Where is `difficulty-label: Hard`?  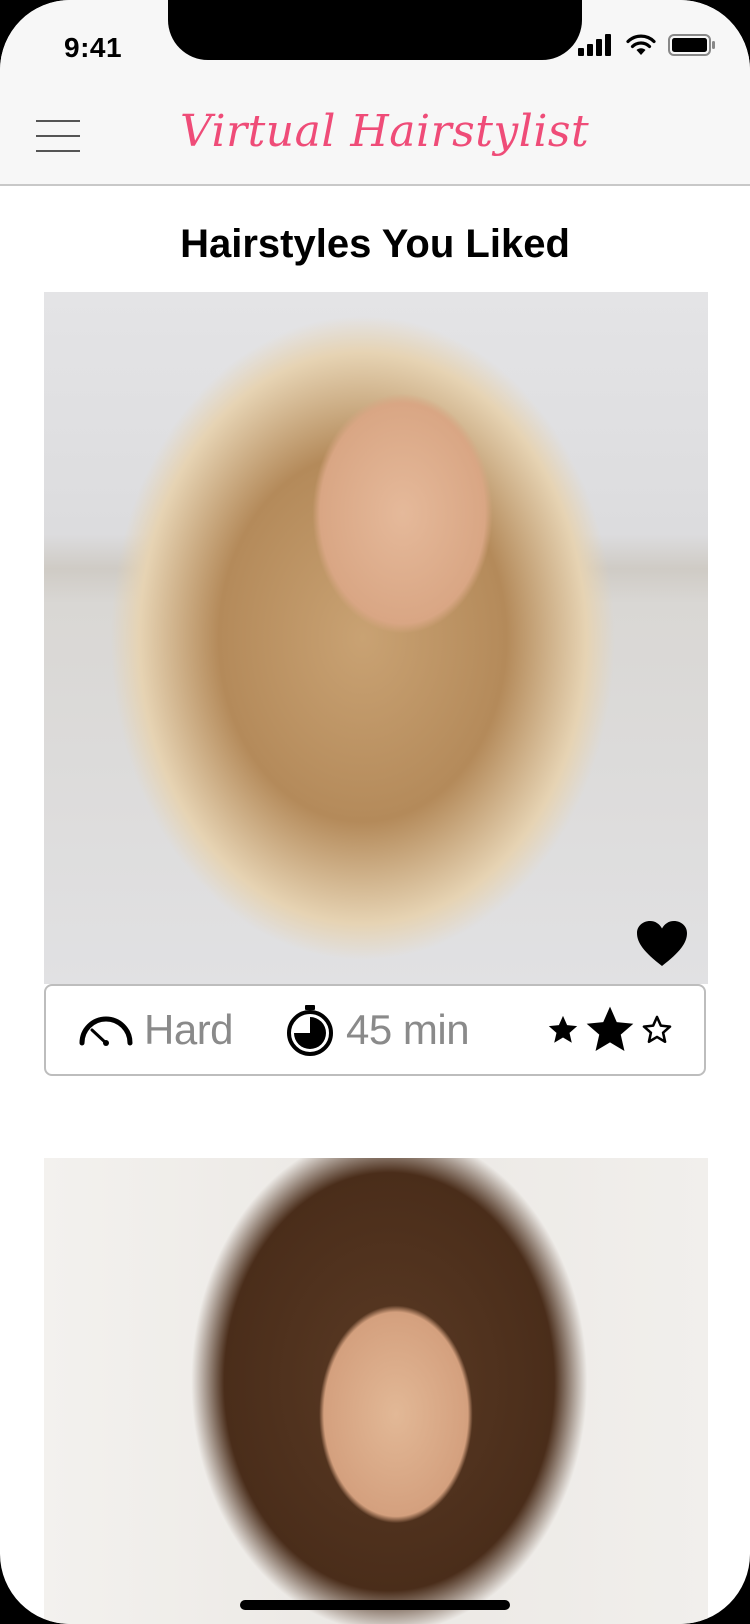
difficulty-label: Hard is located at coordinates (189, 1029).